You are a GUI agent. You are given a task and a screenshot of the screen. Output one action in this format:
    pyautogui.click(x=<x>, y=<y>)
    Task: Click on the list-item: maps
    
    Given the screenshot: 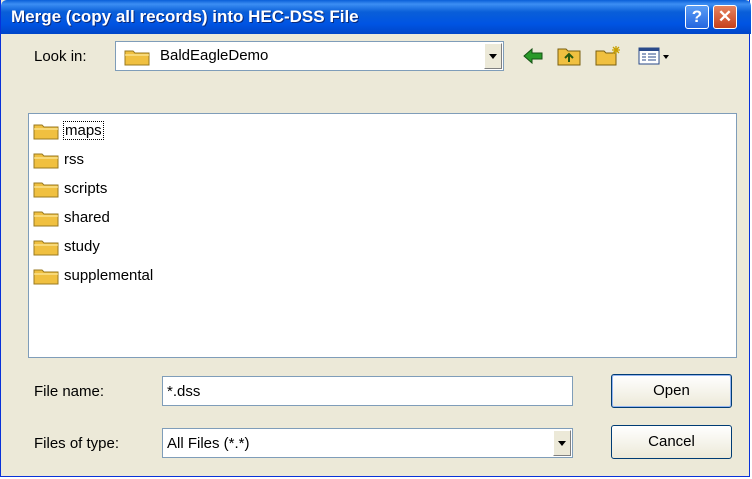 What is the action you would take?
    pyautogui.click(x=68, y=130)
    